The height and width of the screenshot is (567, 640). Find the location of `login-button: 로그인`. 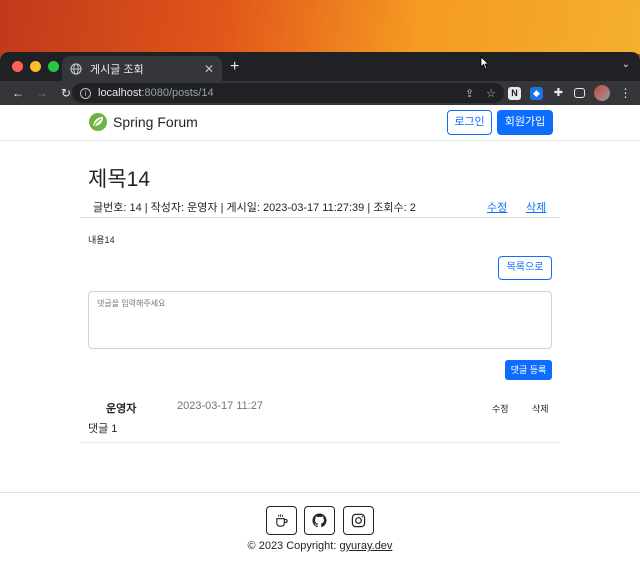

login-button: 로그인 is located at coordinates (469, 122).